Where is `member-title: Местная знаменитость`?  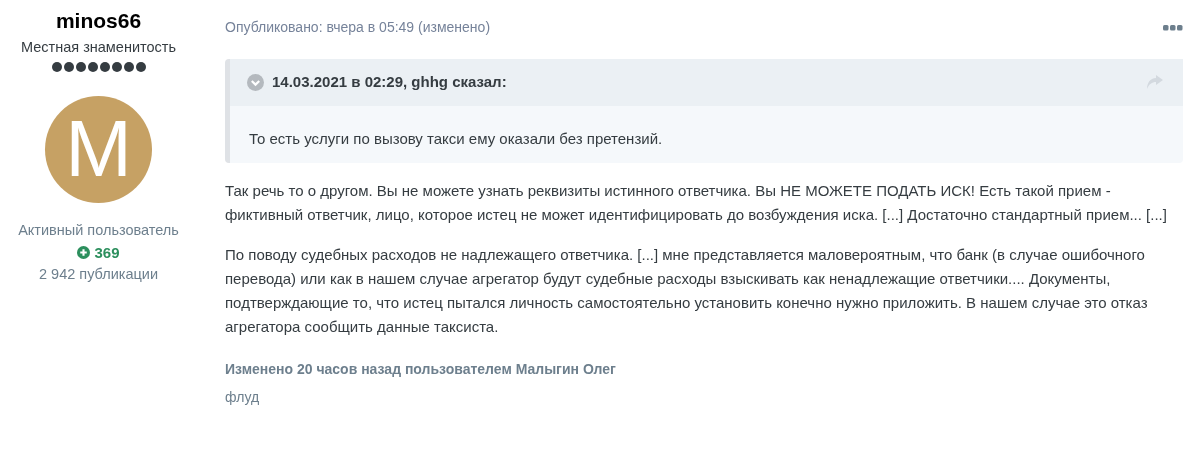
member-title: Местная знаменитость is located at coordinates (98, 48).